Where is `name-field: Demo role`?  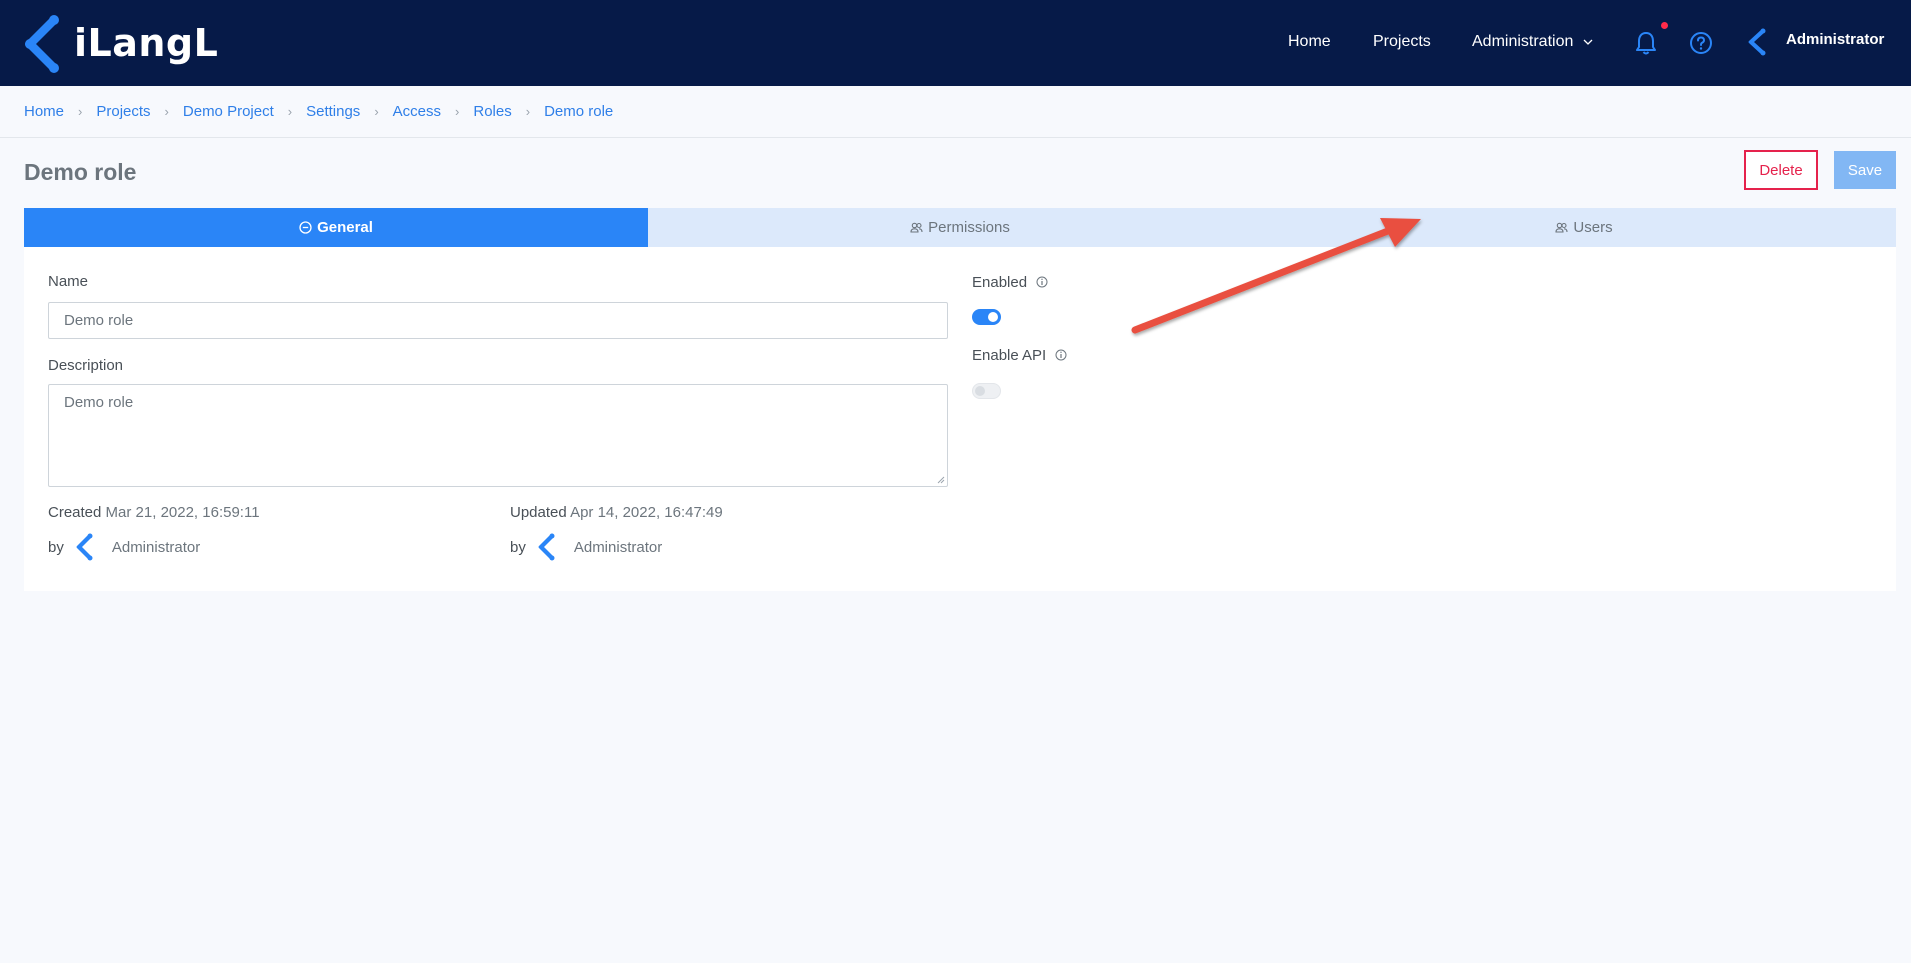 name-field: Demo role is located at coordinates (498, 320).